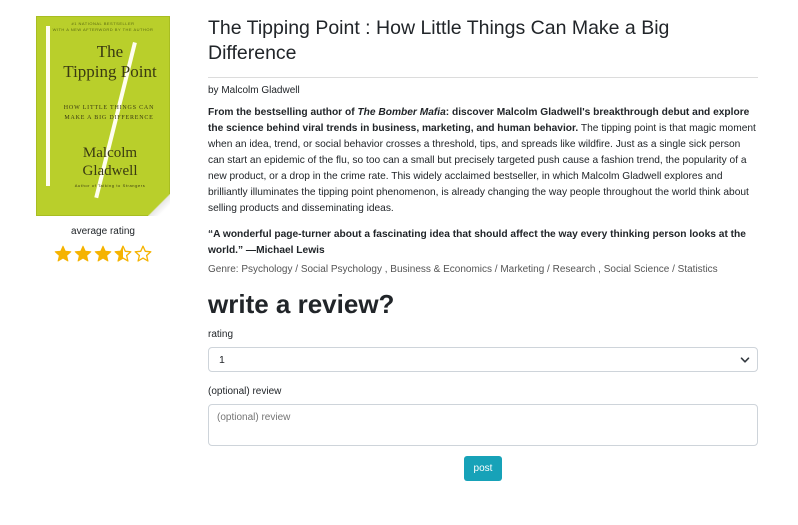 The image size is (798, 525). What do you see at coordinates (110, 185) in the screenshot?
I see `cover-footer: Author of Talking to Strangers` at bounding box center [110, 185].